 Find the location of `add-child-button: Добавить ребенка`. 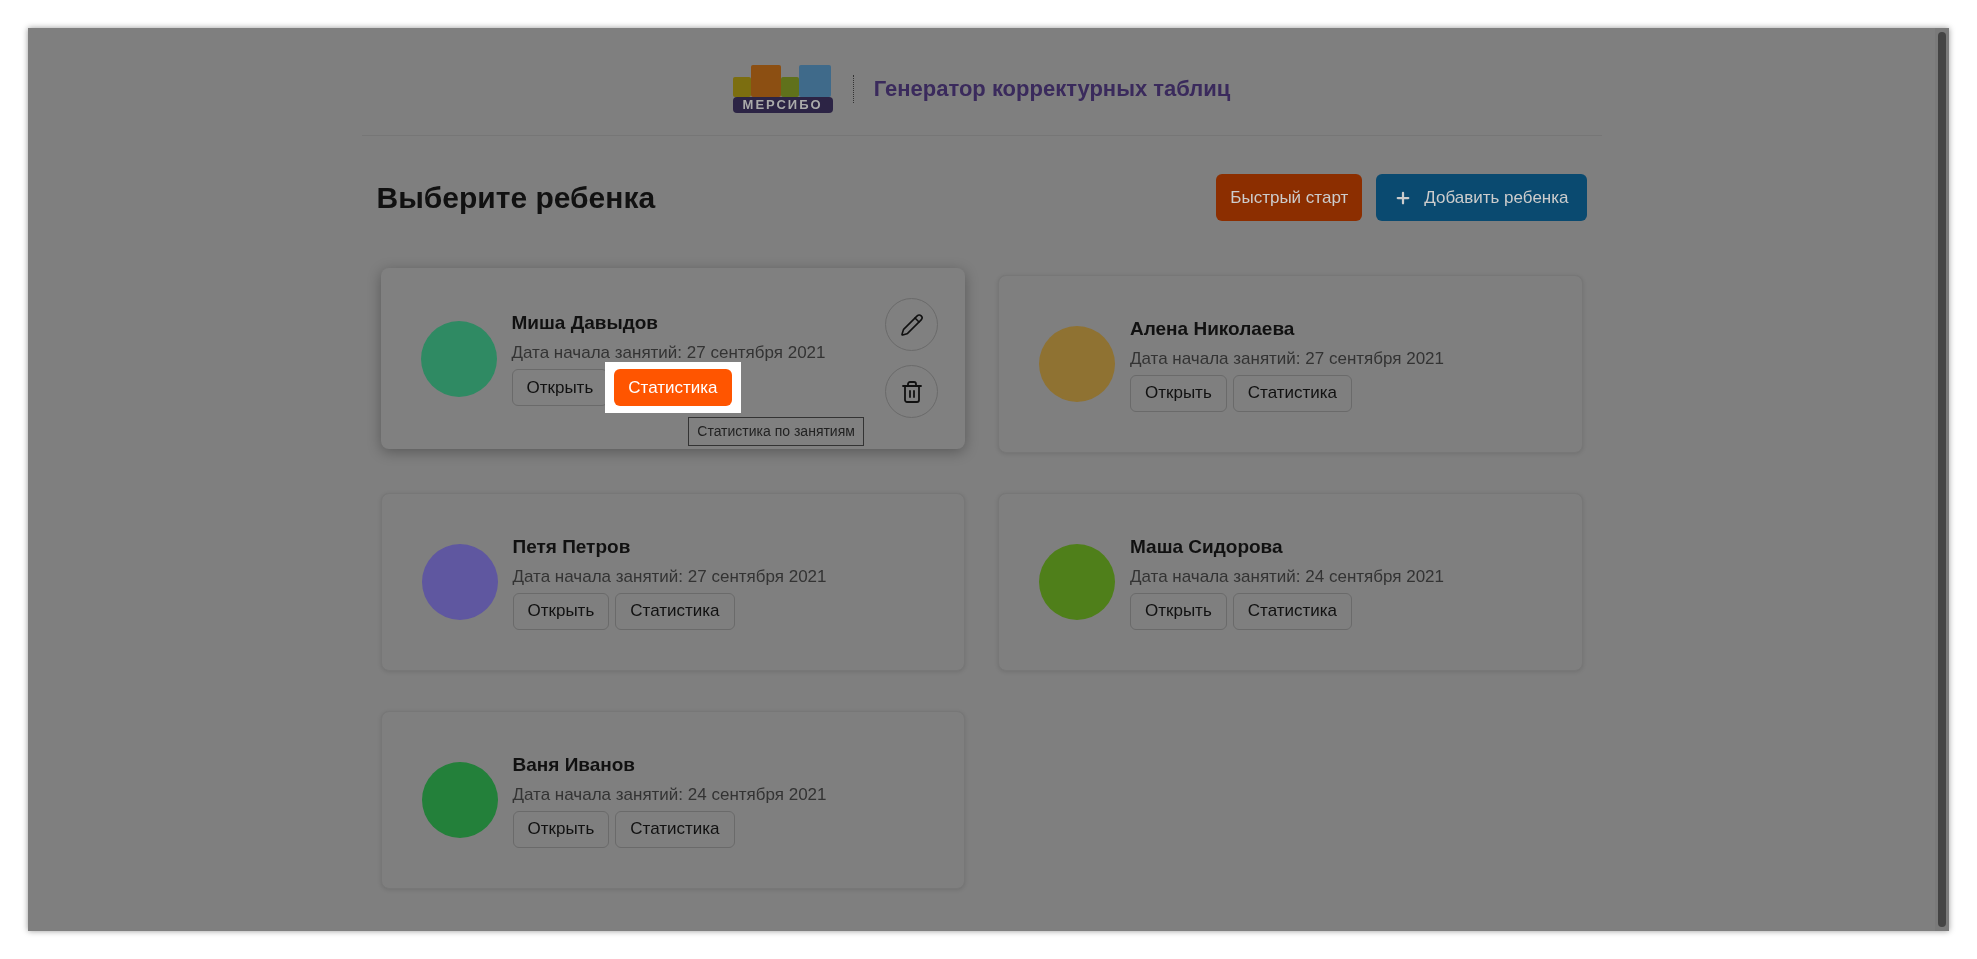

add-child-button: Добавить ребенка is located at coordinates (1481, 197).